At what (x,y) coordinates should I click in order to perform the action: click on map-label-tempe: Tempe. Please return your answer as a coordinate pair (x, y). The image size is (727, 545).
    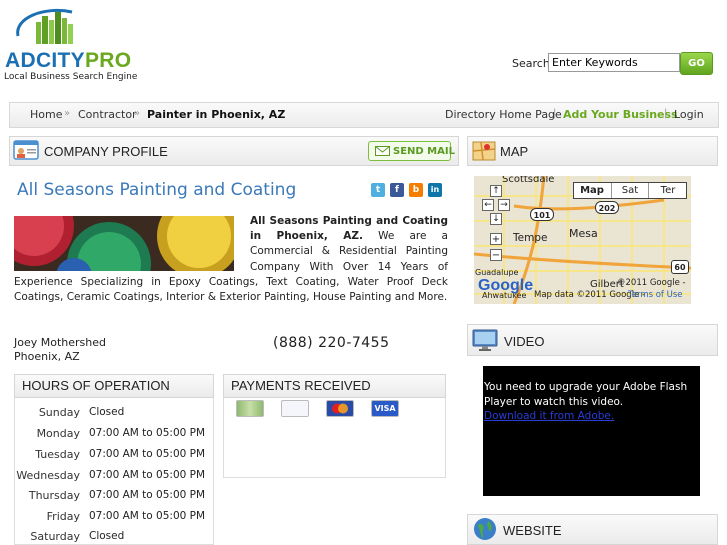
    Looking at the image, I should click on (530, 238).